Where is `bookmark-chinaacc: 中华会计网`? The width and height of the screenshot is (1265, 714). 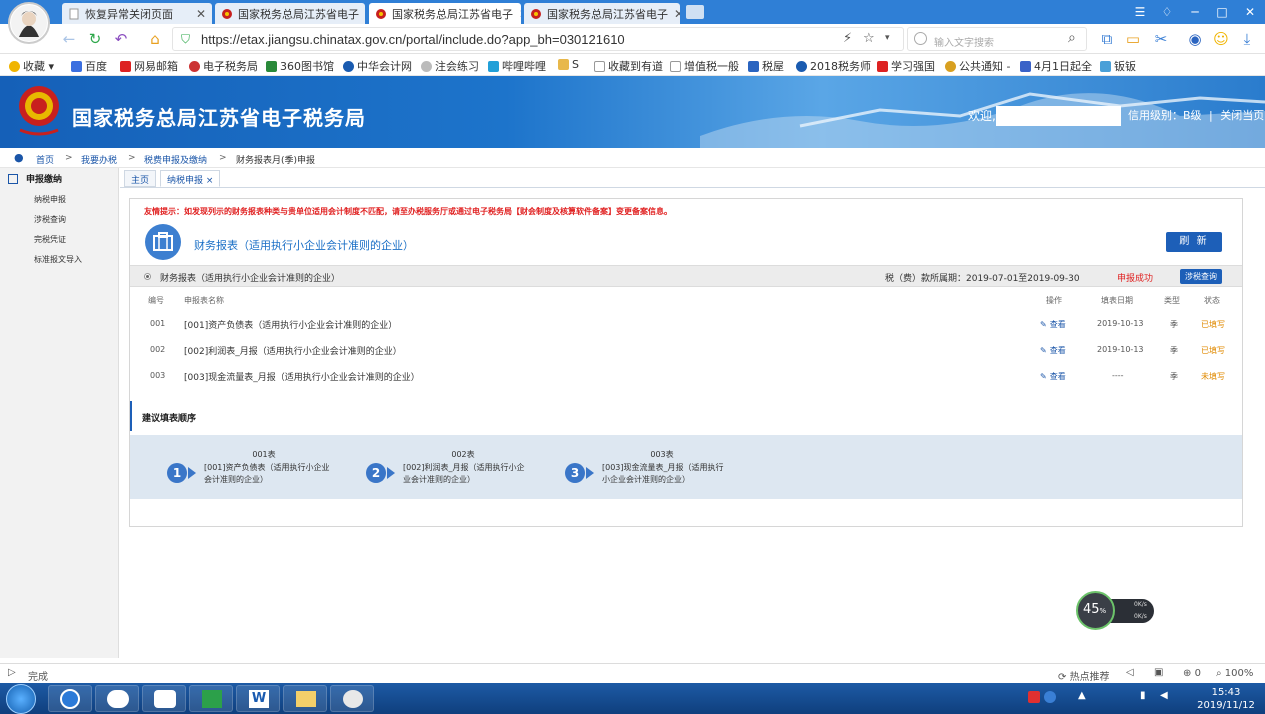 bookmark-chinaacc: 中华会计网 is located at coordinates (377, 66).